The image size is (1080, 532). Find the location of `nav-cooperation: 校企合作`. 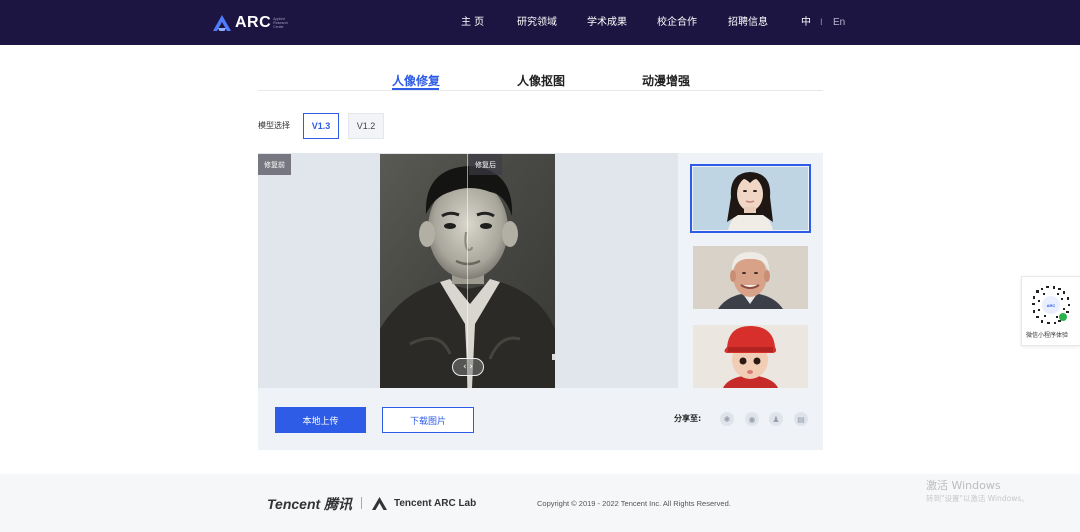

nav-cooperation: 校企合作 is located at coordinates (677, 23).